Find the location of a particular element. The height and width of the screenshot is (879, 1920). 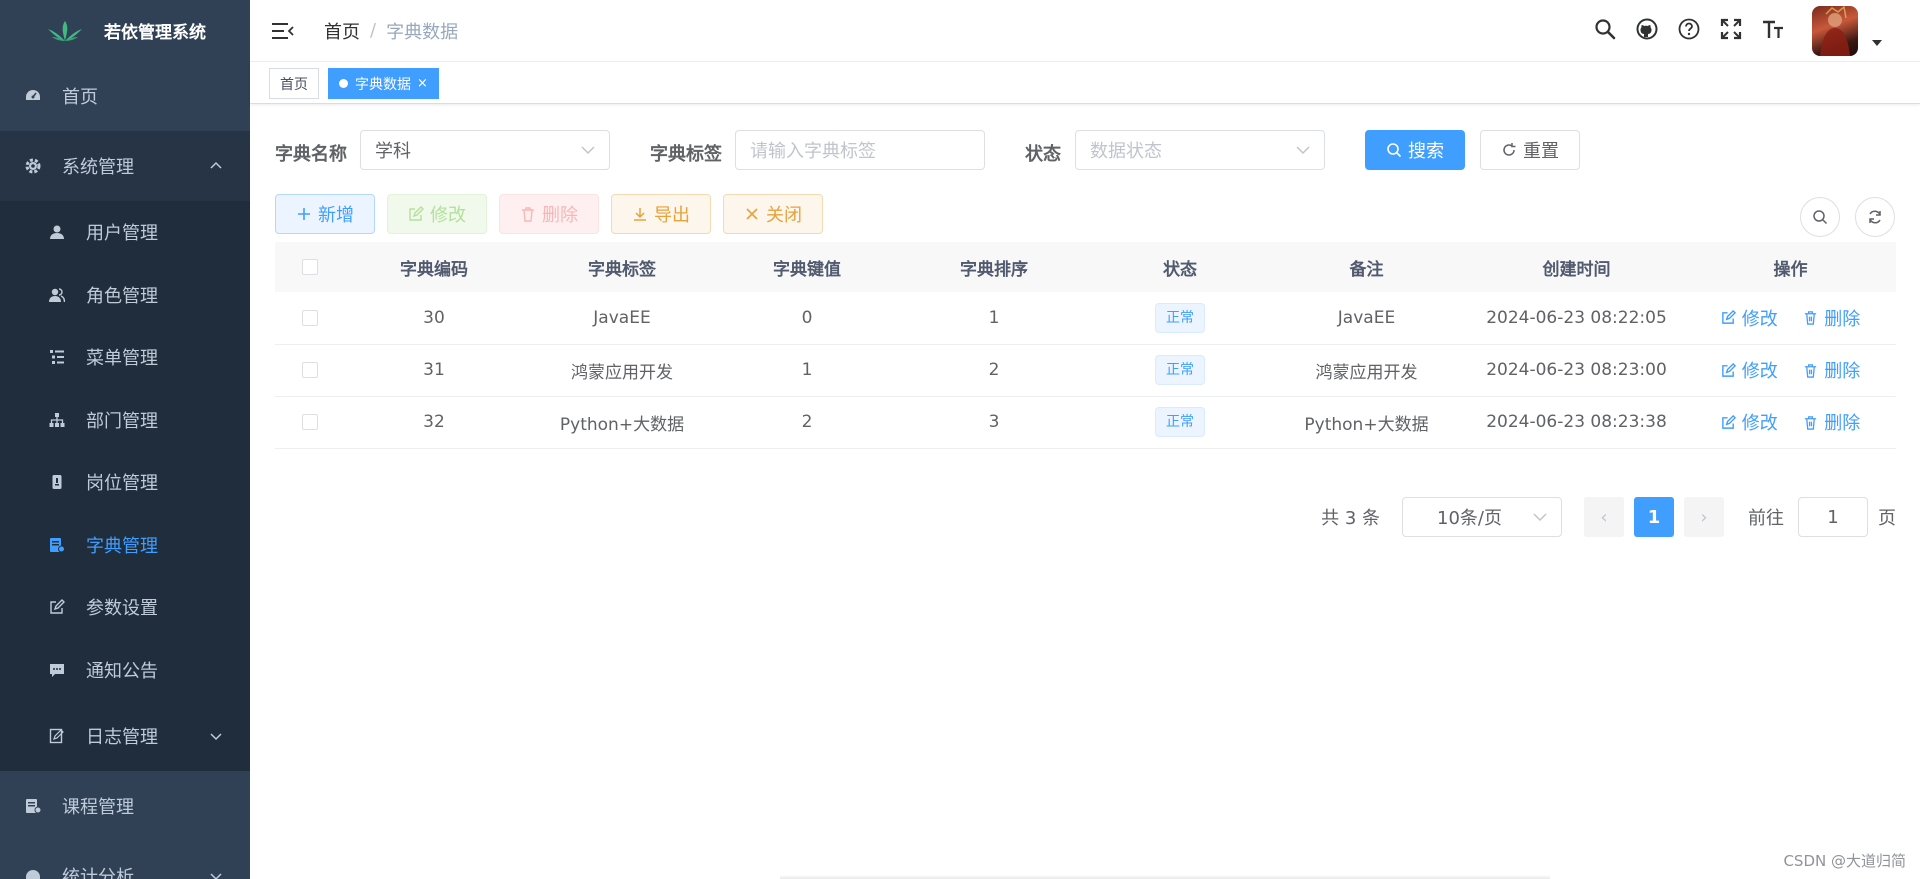

tag-home: 首页 is located at coordinates (294, 83).